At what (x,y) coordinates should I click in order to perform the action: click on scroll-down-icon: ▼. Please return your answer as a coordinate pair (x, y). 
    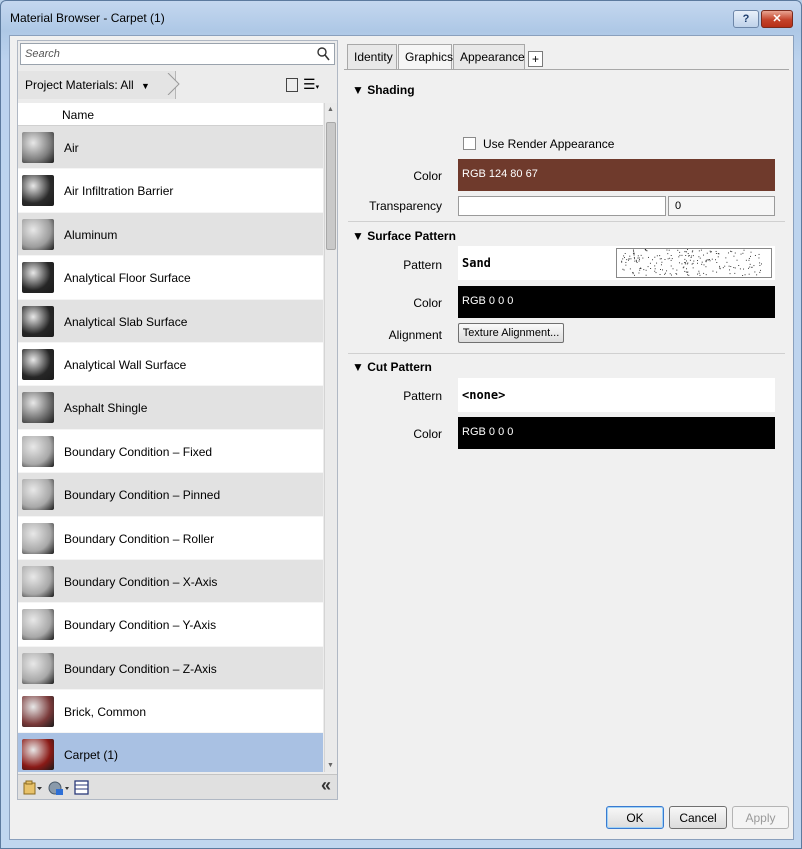
    Looking at the image, I should click on (330, 765).